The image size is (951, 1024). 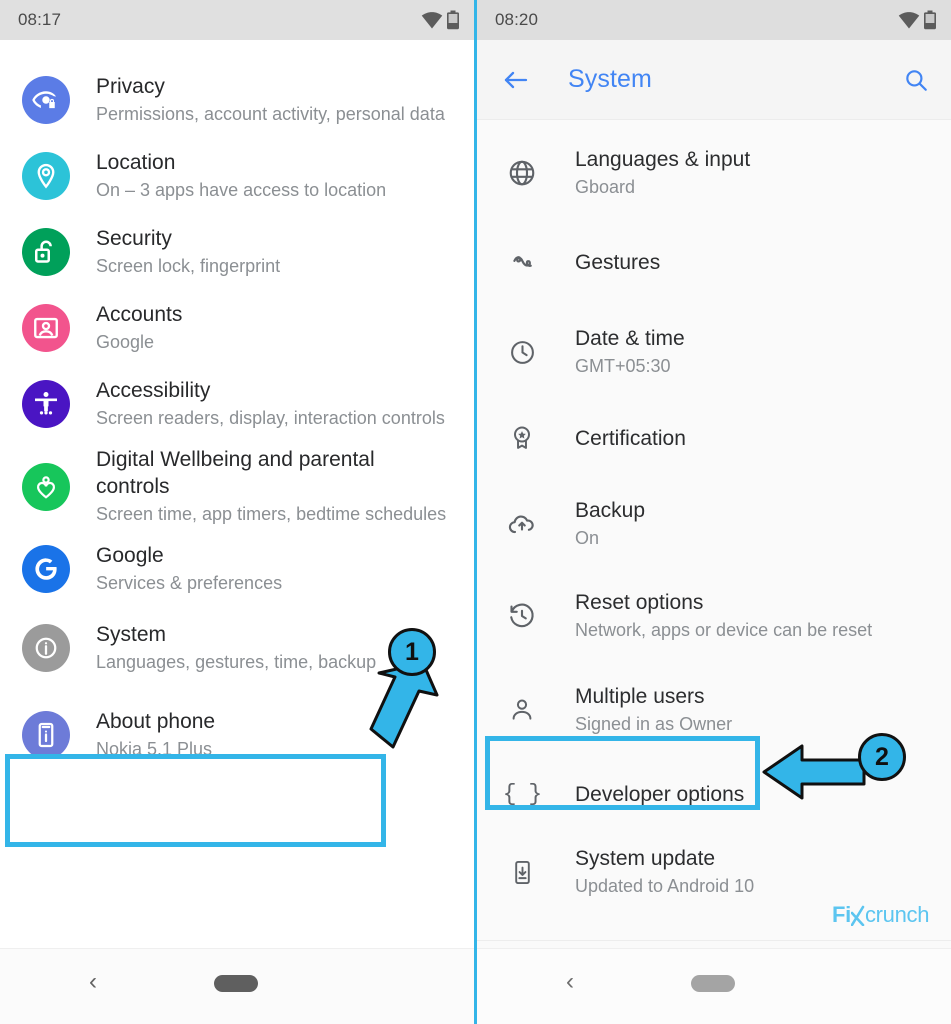 What do you see at coordinates (131, 634) in the screenshot?
I see `settings-row-title: System` at bounding box center [131, 634].